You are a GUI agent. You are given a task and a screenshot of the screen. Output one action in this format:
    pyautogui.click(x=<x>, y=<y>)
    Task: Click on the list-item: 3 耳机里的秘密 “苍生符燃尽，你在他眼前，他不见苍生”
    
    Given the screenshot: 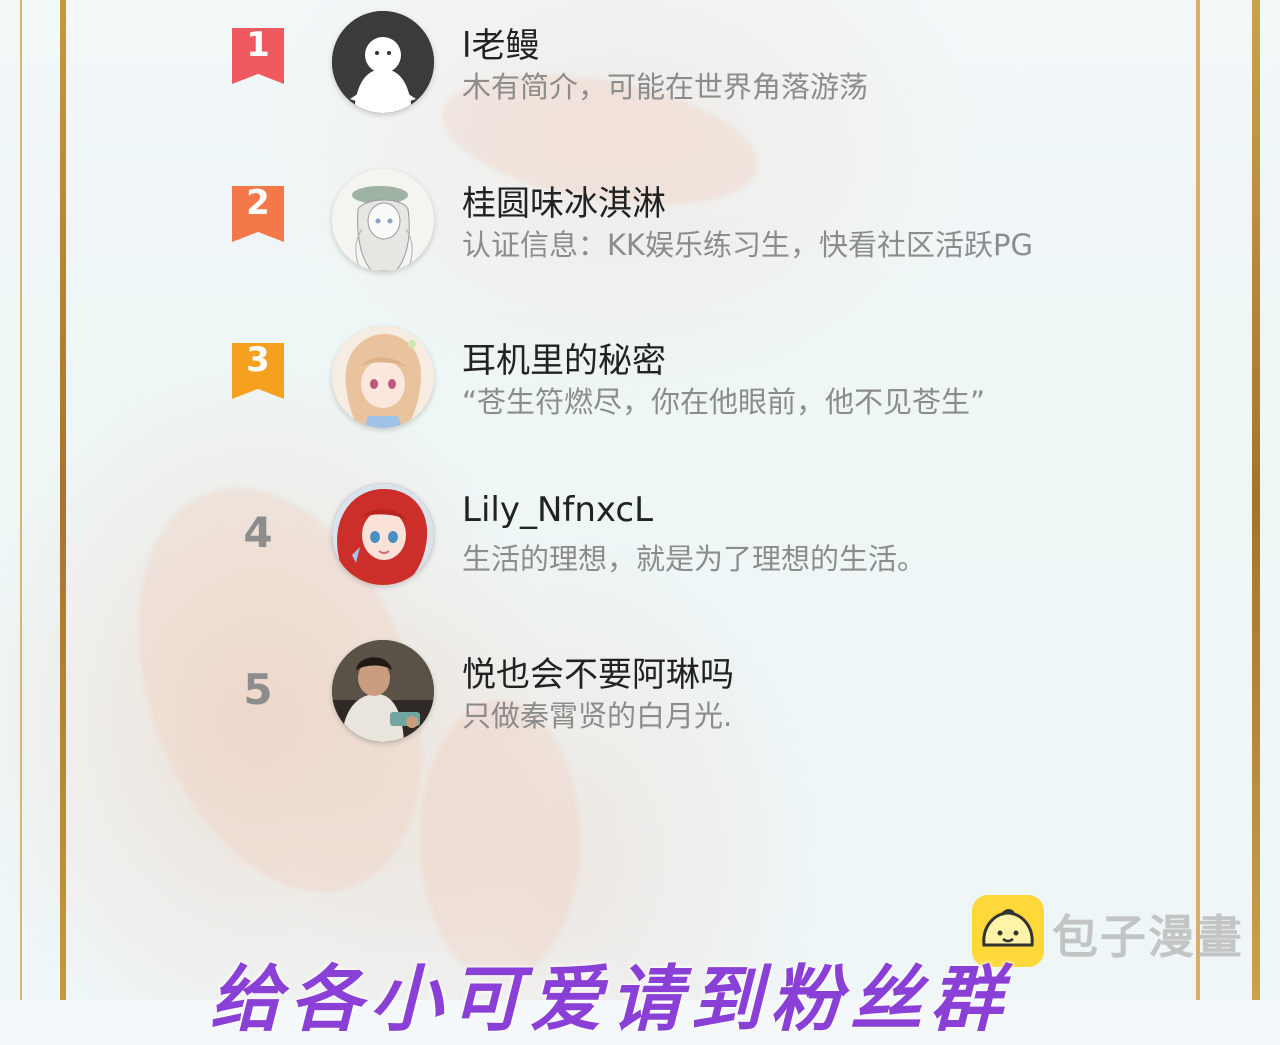 What is the action you would take?
    pyautogui.click(x=660, y=376)
    